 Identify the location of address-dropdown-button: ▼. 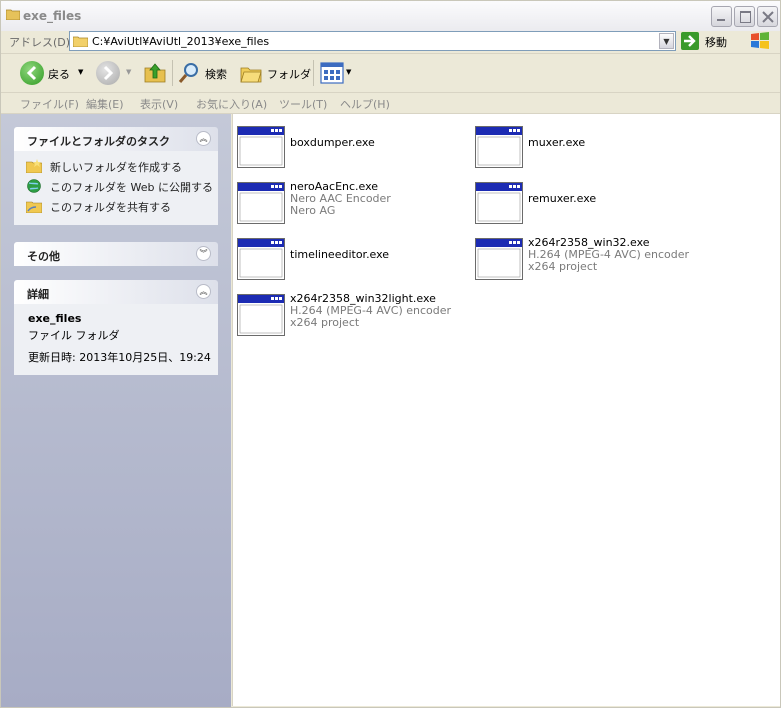
(666, 41).